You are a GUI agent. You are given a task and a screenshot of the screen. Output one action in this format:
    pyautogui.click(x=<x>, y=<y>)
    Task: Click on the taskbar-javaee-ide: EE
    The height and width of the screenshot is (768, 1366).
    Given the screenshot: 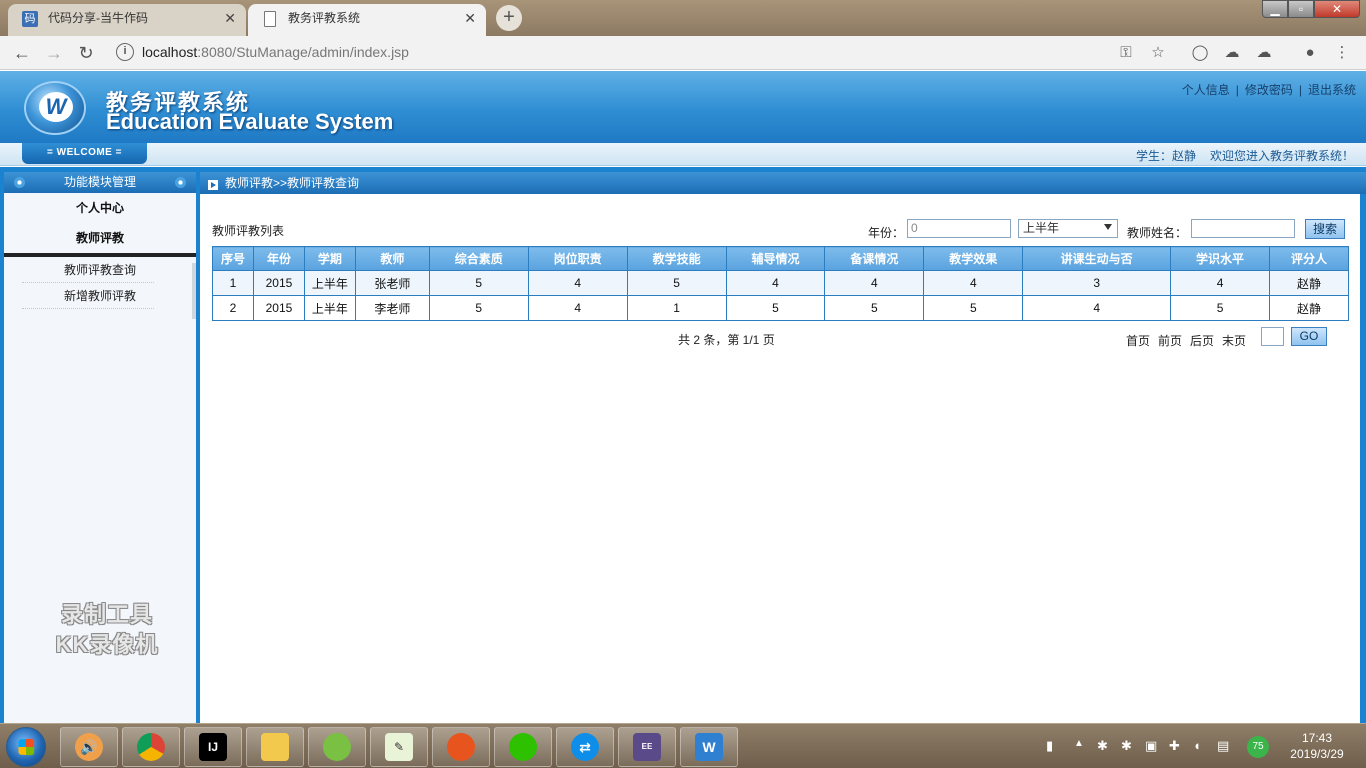 What is the action you would take?
    pyautogui.click(x=647, y=747)
    